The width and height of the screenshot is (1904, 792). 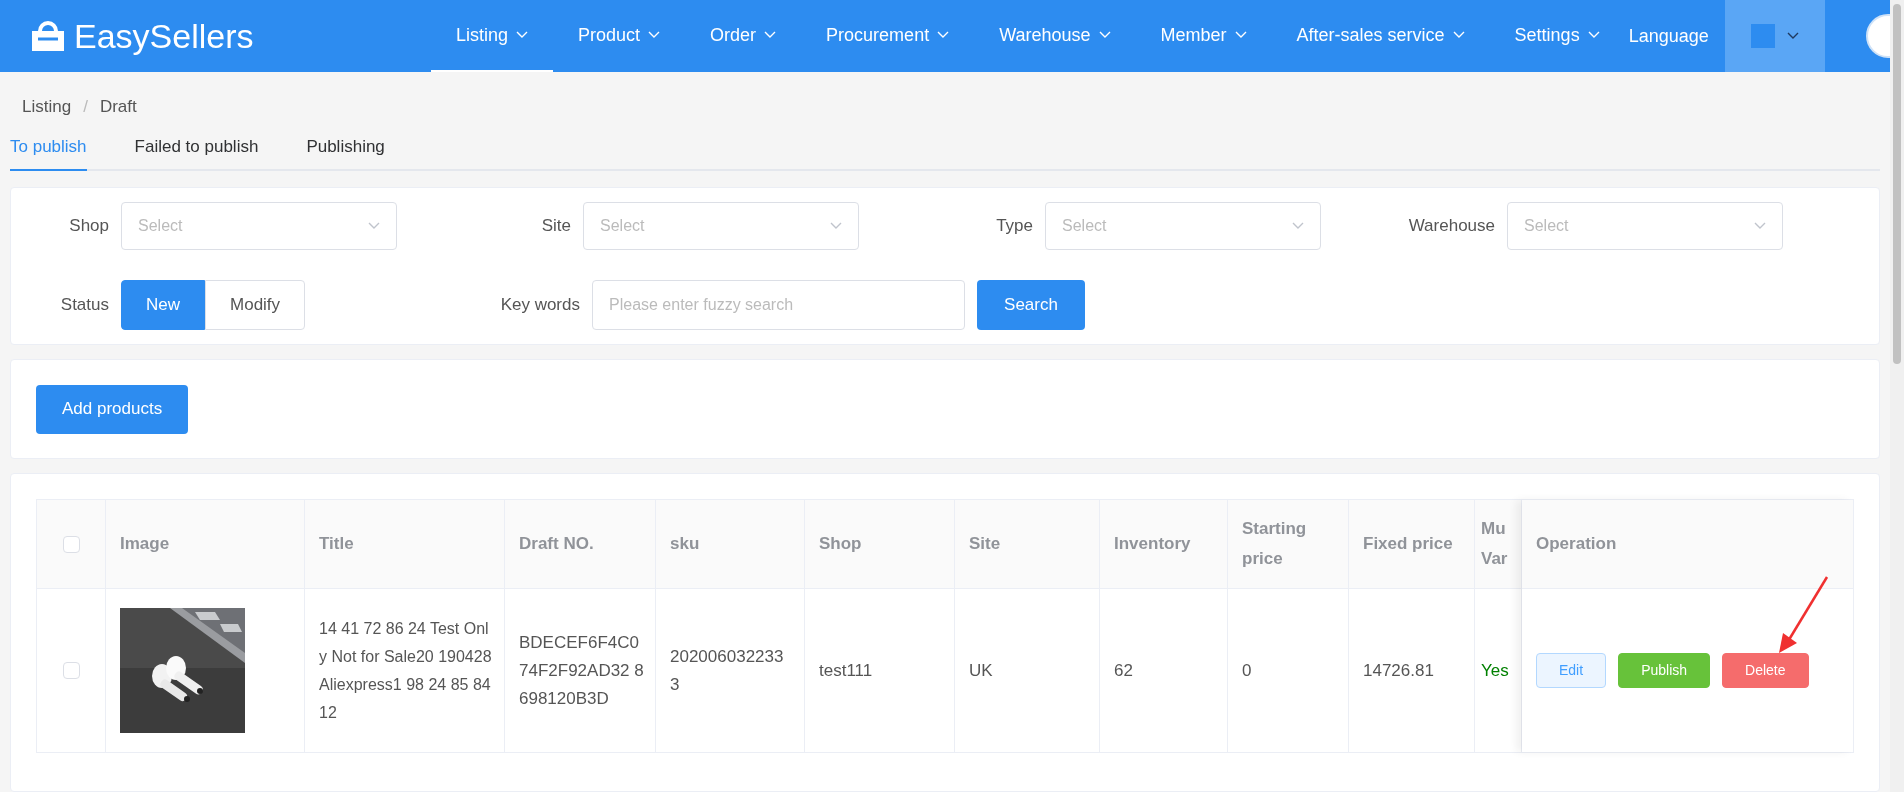 I want to click on column-header: Title, so click(x=336, y=544).